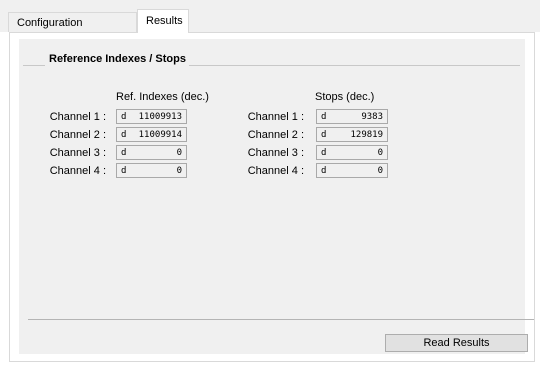 The width and height of the screenshot is (540, 369). Describe the element at coordinates (281, 319) in the screenshot. I see `bottom-separator` at that location.